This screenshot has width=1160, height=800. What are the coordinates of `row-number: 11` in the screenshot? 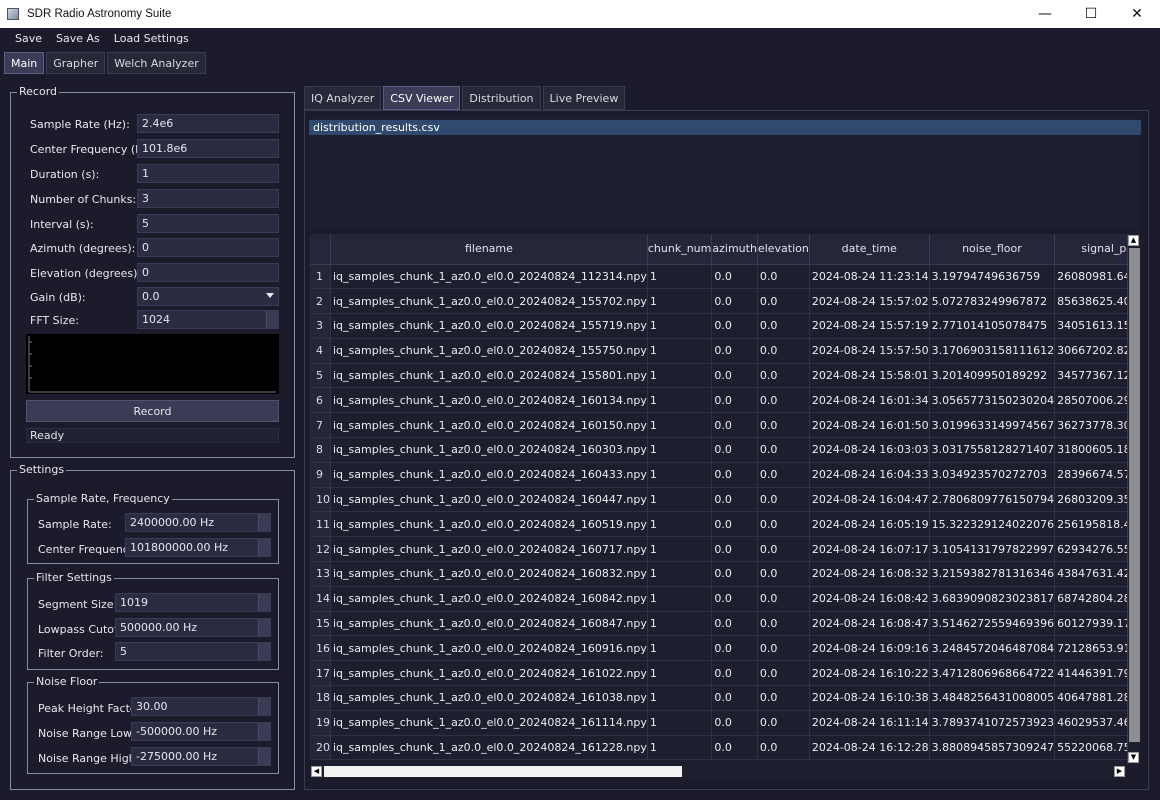 It's located at (320, 524).